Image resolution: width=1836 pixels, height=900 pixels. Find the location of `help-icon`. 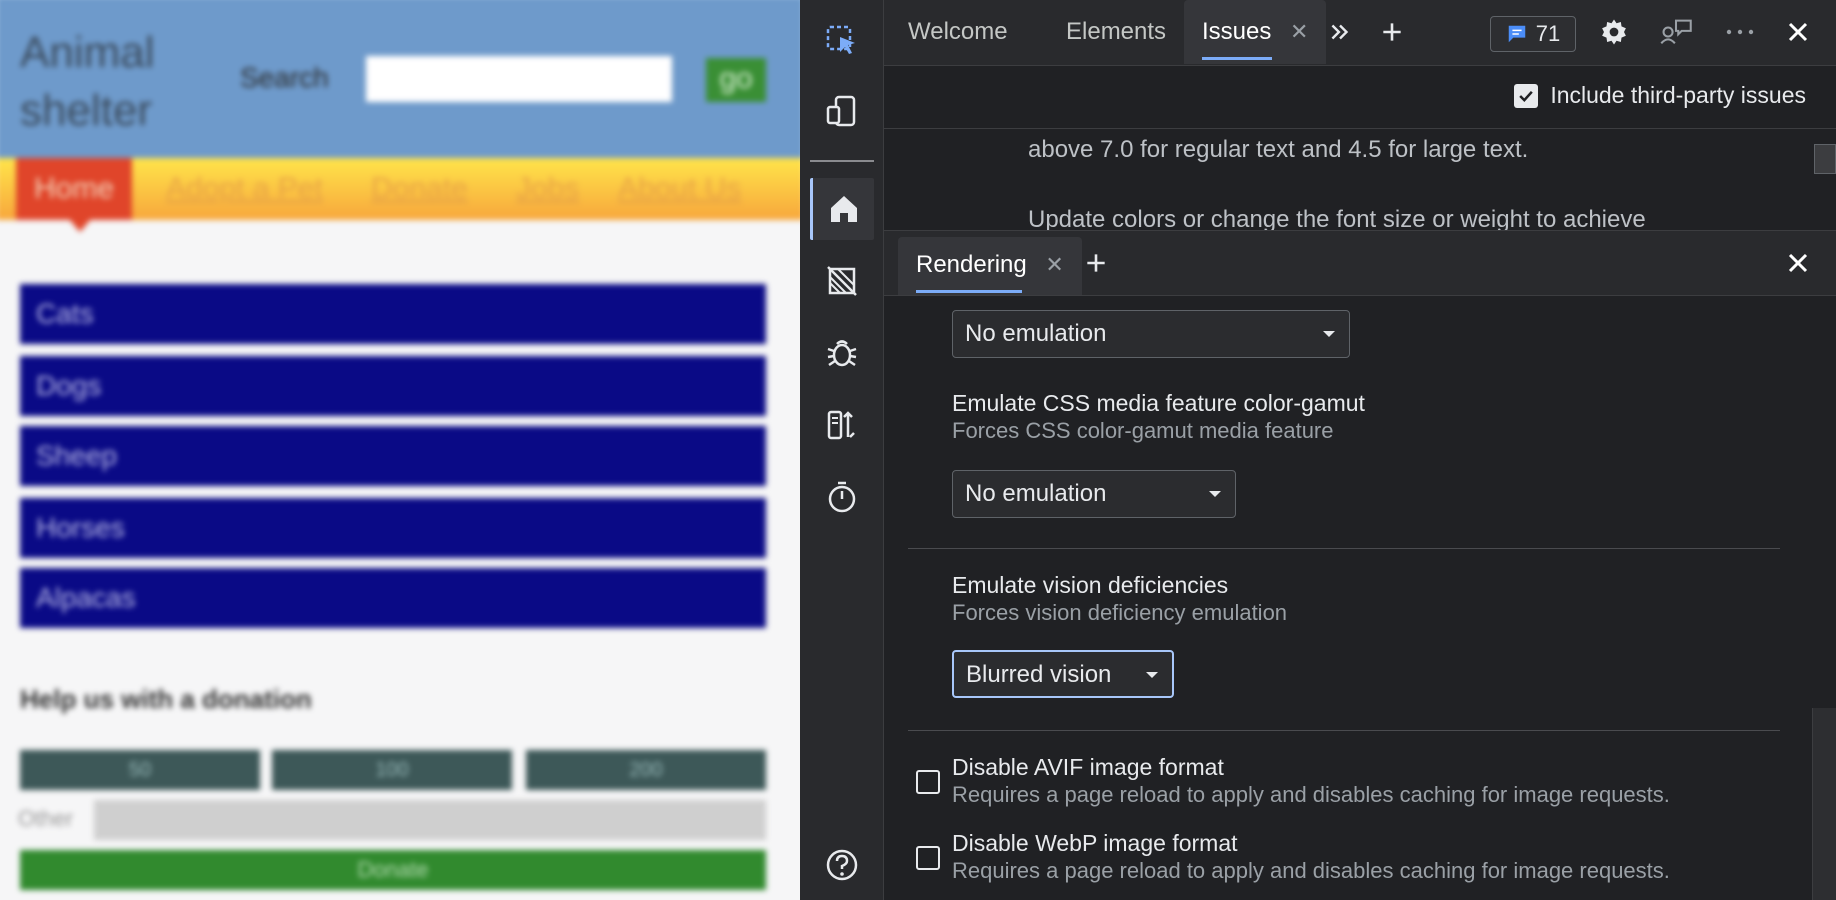

help-icon is located at coordinates (842, 865).